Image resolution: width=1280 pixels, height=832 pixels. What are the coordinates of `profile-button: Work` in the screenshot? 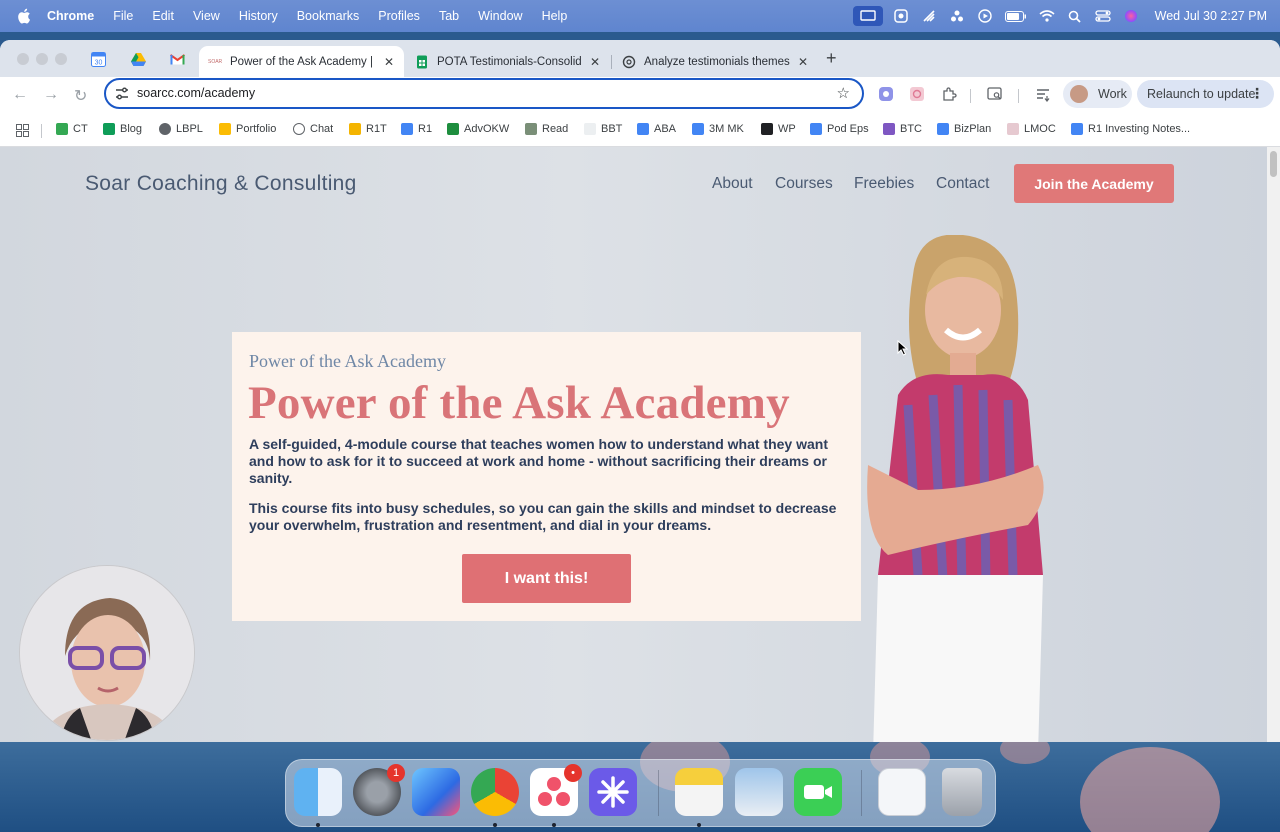 It's located at (1097, 94).